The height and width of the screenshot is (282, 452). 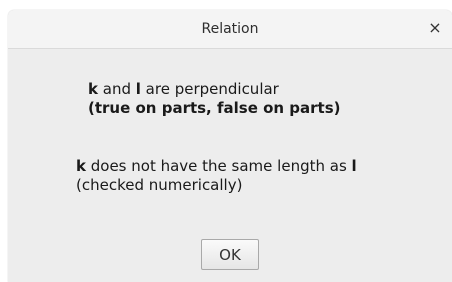 I want to click on perpendicular-message: k and l are perpendicular, so click(x=183, y=89).